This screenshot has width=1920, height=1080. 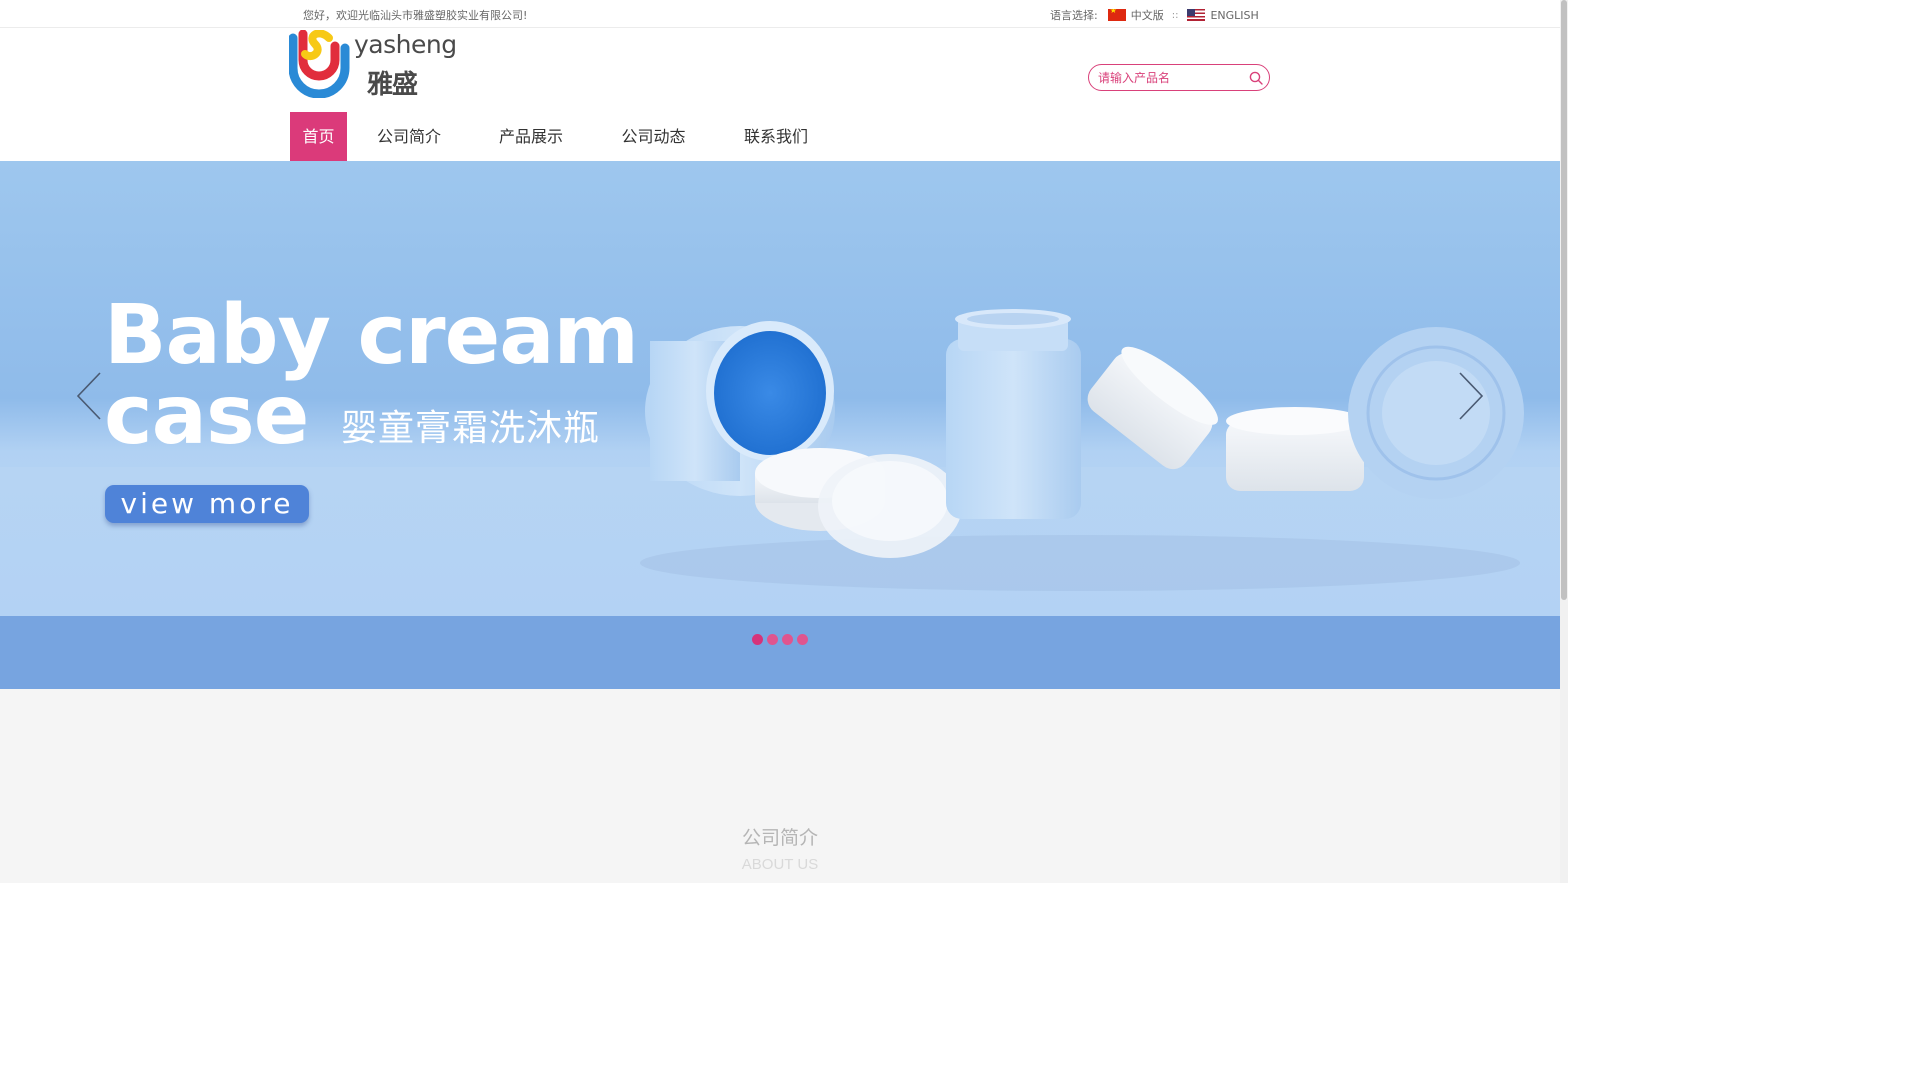 What do you see at coordinates (1168, 78) in the screenshot?
I see `search-input` at bounding box center [1168, 78].